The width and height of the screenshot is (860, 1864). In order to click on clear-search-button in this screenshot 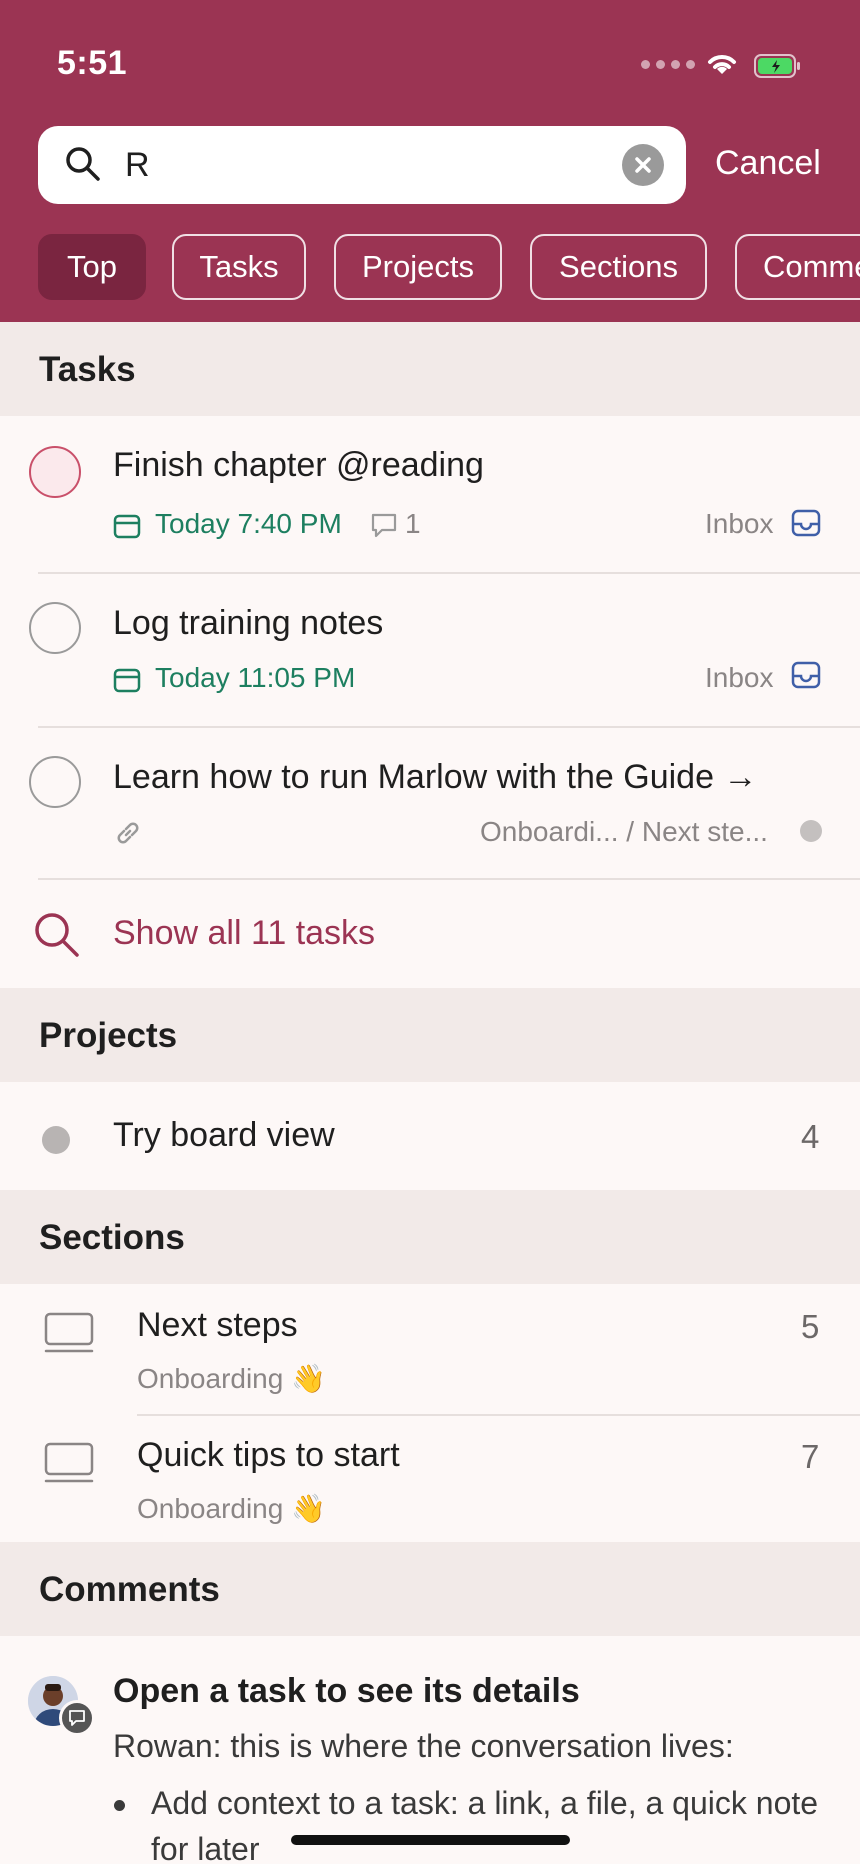, I will do `click(643, 165)`.